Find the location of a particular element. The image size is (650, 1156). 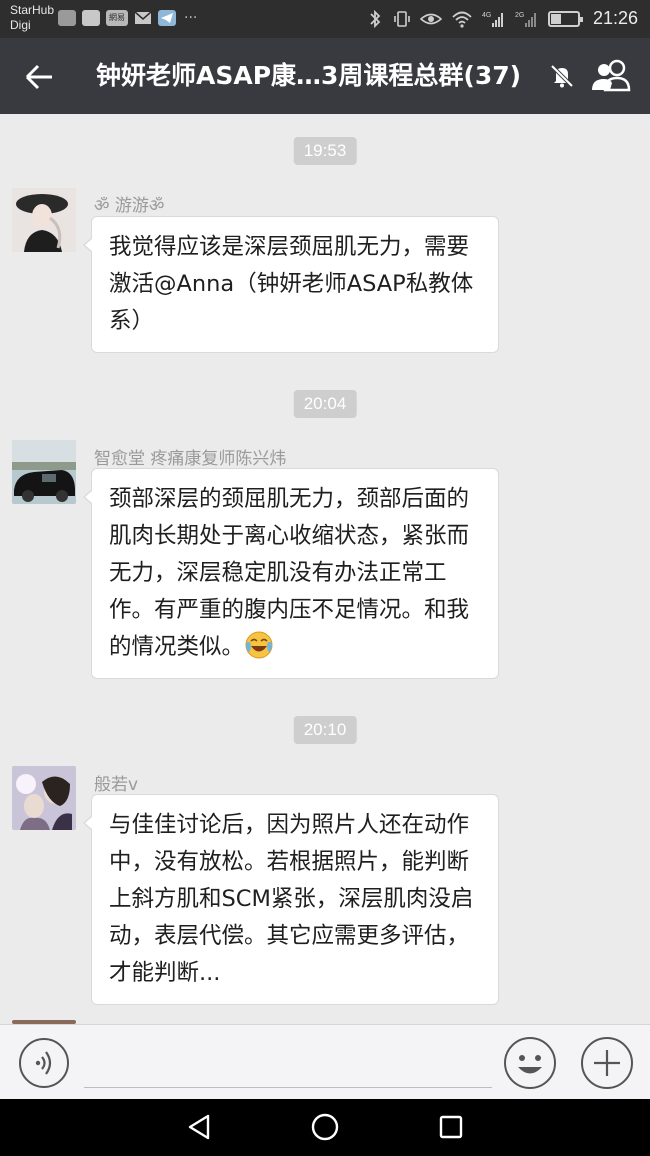

square-recent-icon is located at coordinates (451, 1127).